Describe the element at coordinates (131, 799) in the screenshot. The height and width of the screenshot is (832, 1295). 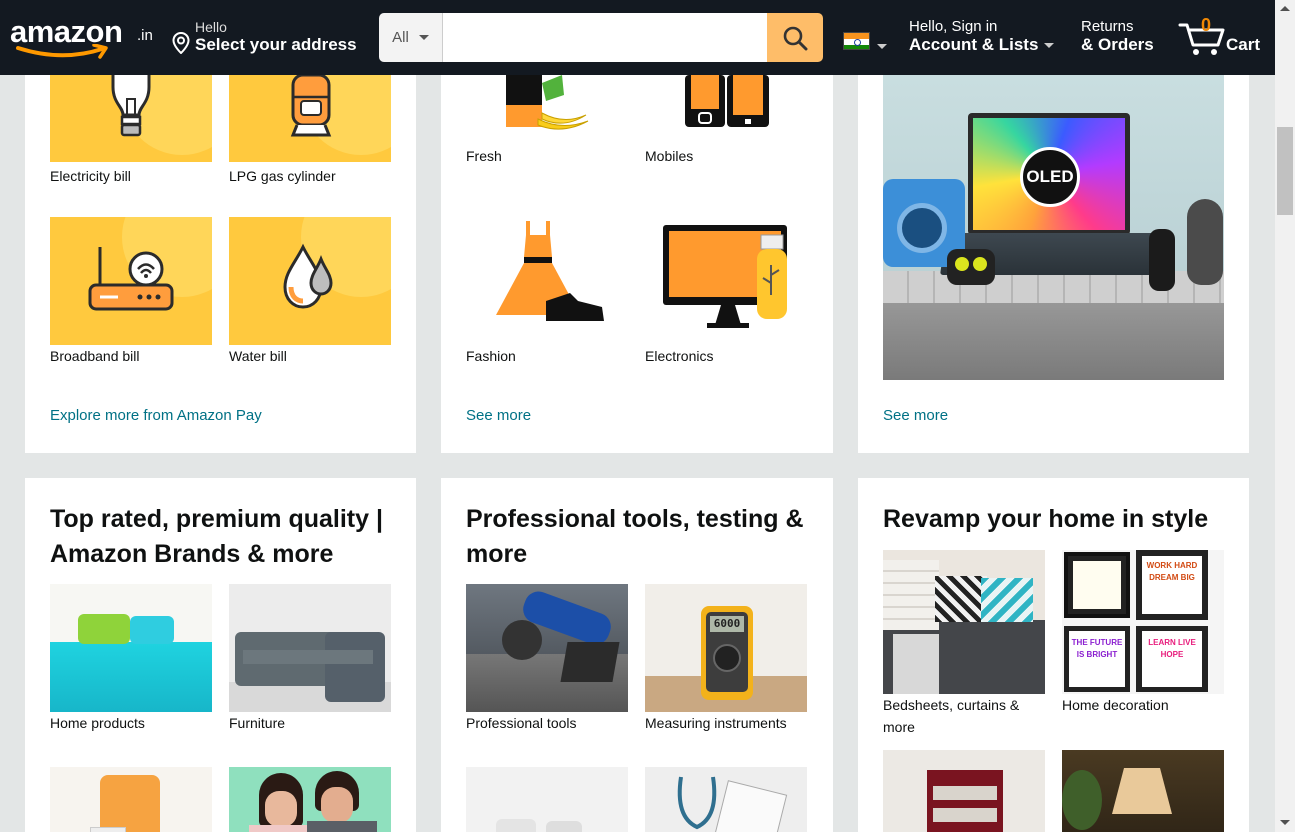
I see `tile-household-supplies` at that location.